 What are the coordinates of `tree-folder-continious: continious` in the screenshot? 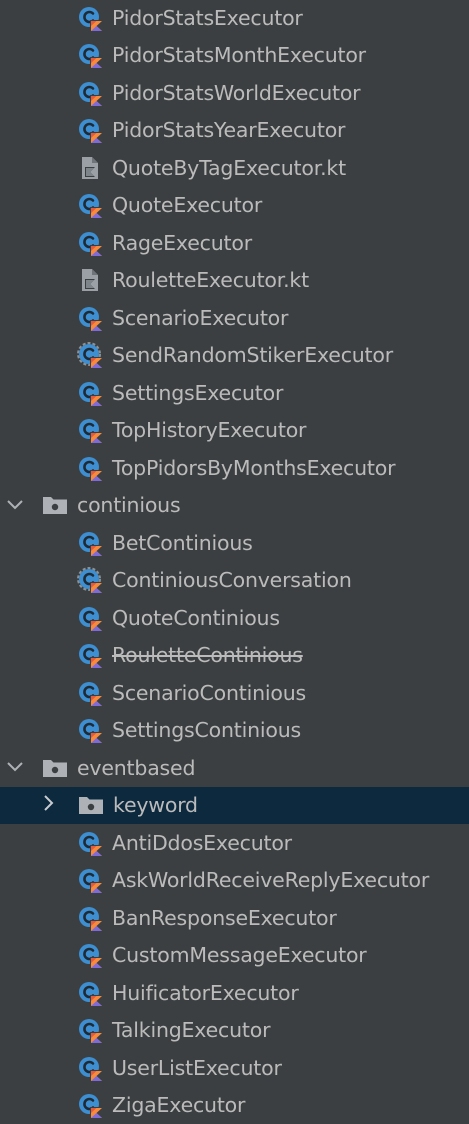 It's located at (234, 506).